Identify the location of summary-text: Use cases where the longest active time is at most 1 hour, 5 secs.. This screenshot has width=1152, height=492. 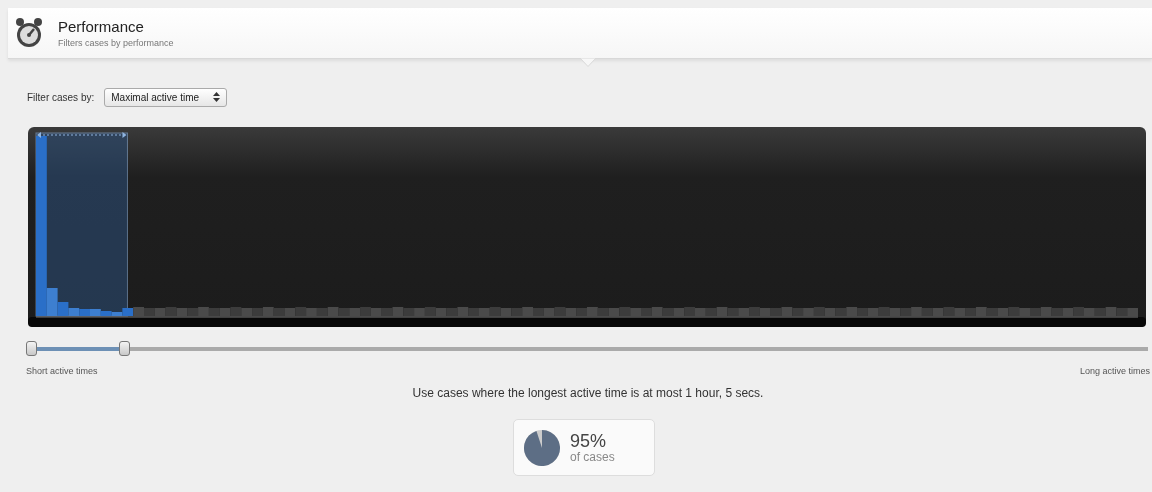
(588, 393).